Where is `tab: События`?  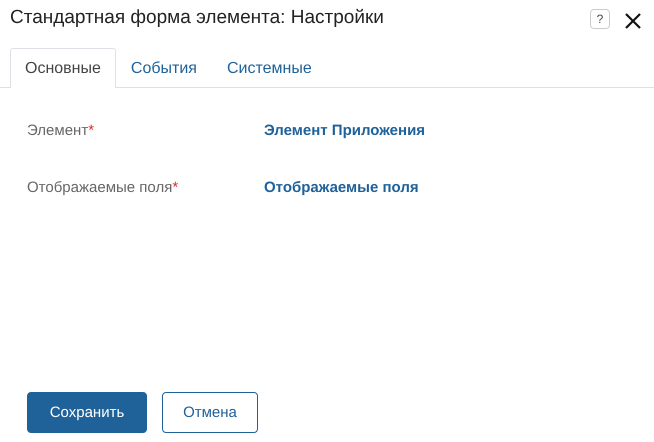 tab: События is located at coordinates (164, 68).